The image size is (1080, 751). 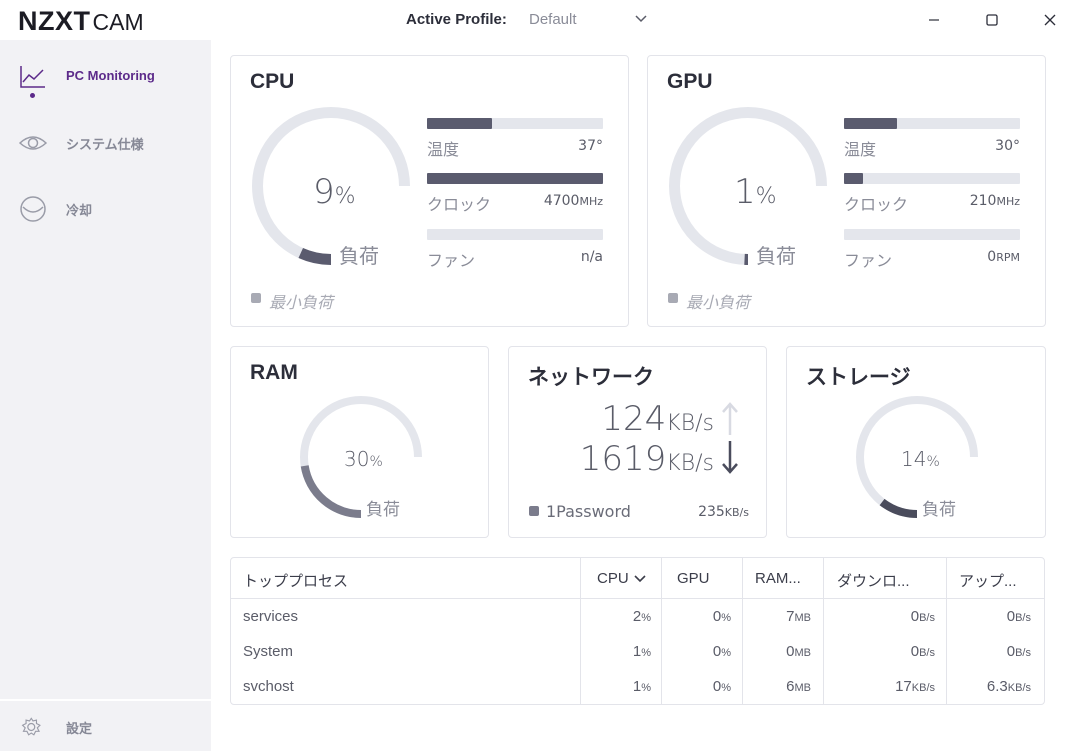 I want to click on gpu-temp-label: 温度, so click(x=860, y=149).